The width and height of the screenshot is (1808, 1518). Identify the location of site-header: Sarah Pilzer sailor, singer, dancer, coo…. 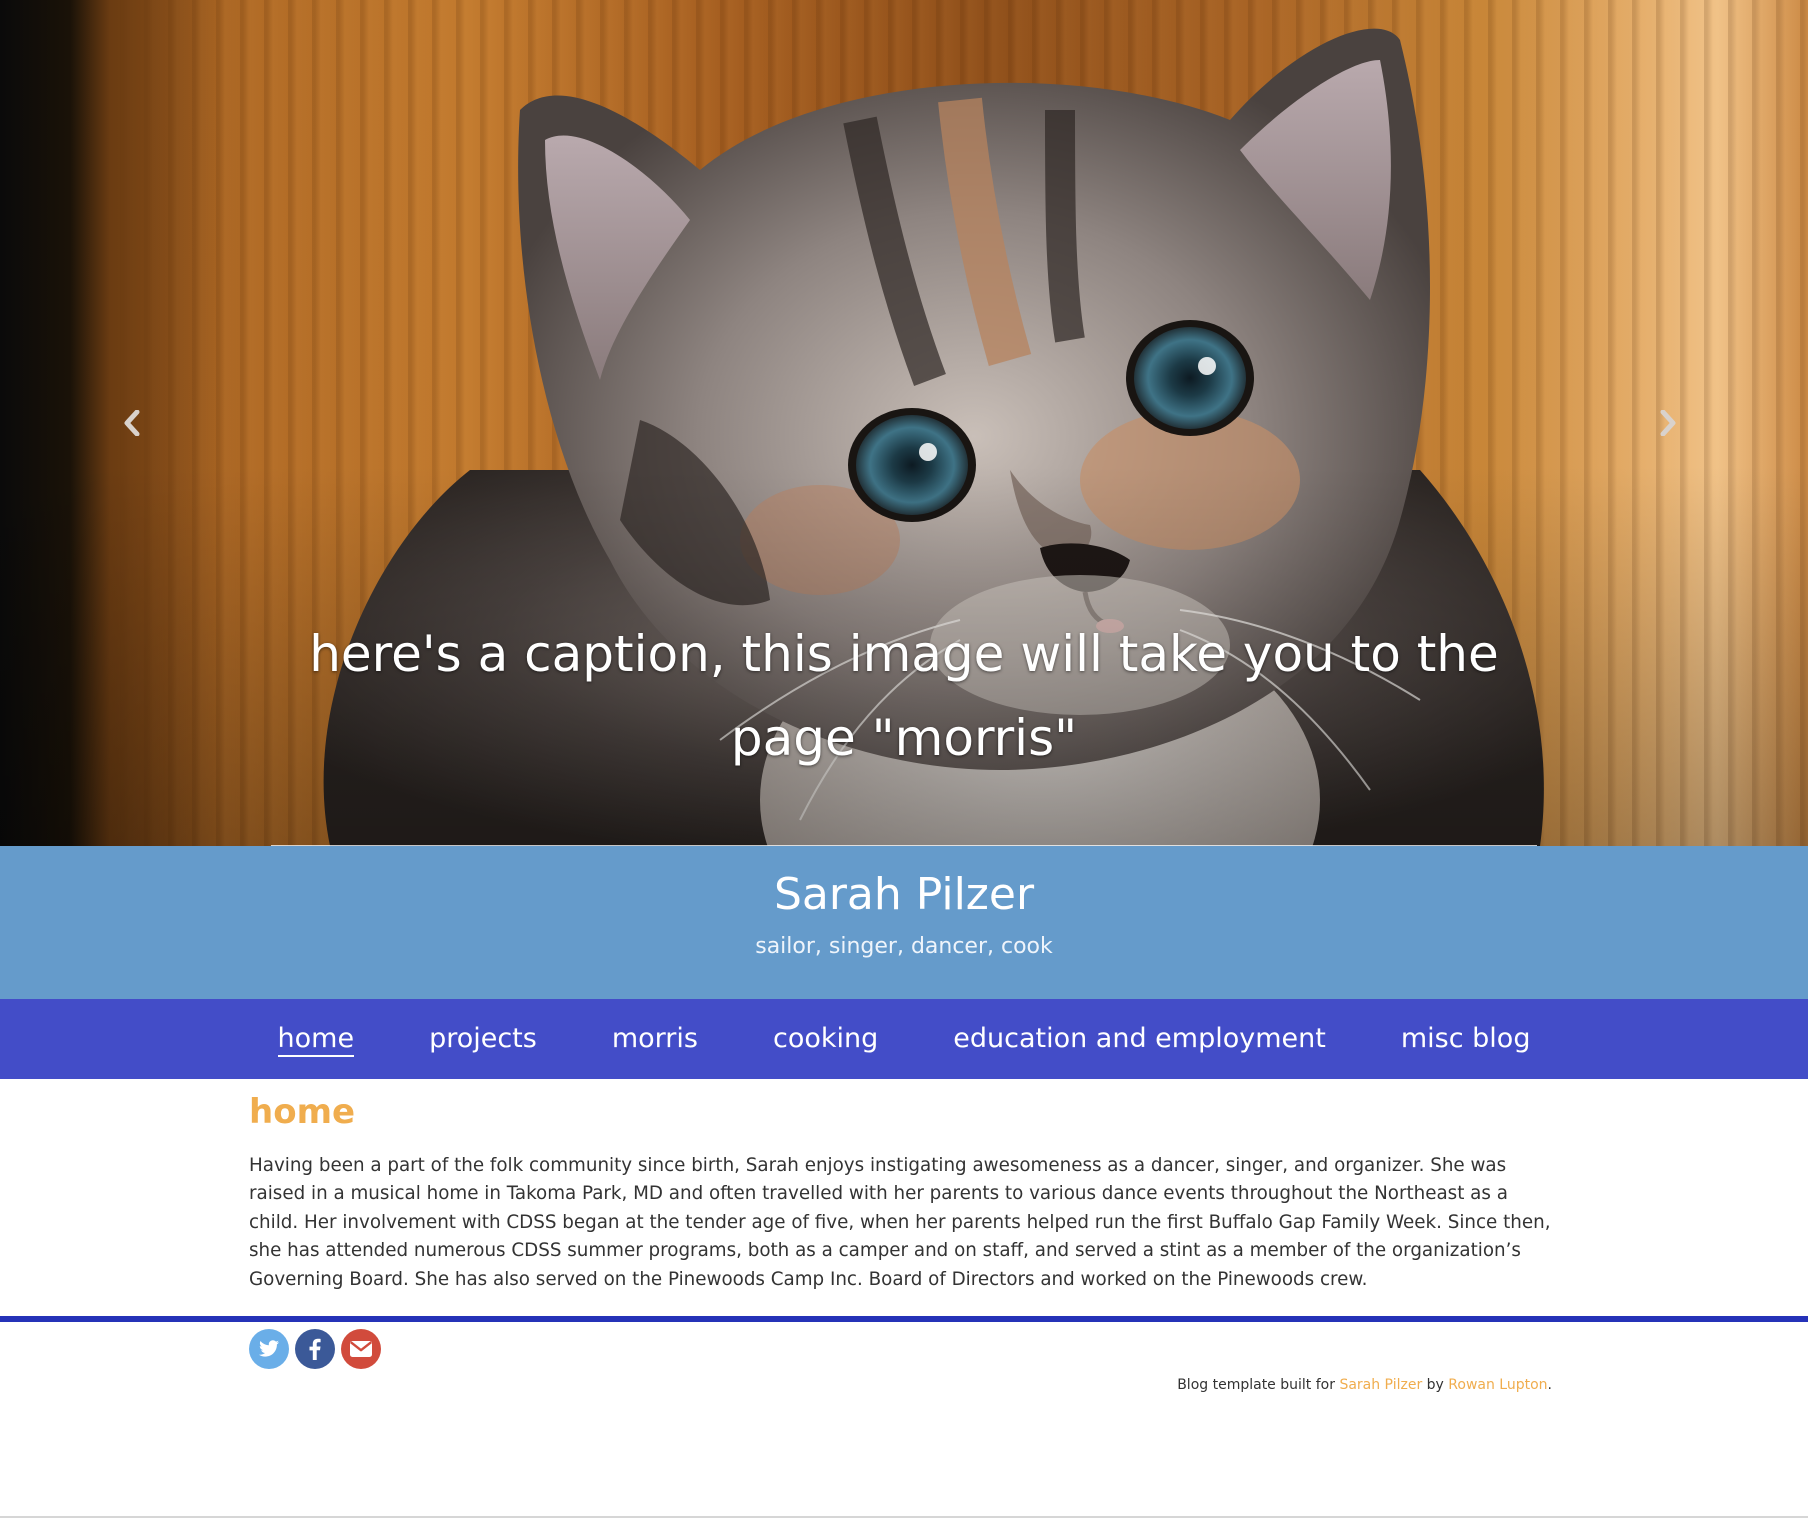
(904, 922).